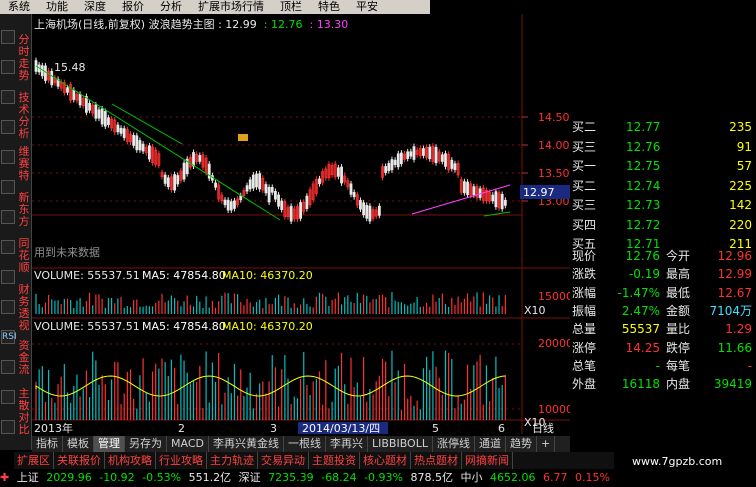 The height and width of the screenshot is (487, 756). I want to click on menu-item-5: 扩展市场行情, so click(231, 7).